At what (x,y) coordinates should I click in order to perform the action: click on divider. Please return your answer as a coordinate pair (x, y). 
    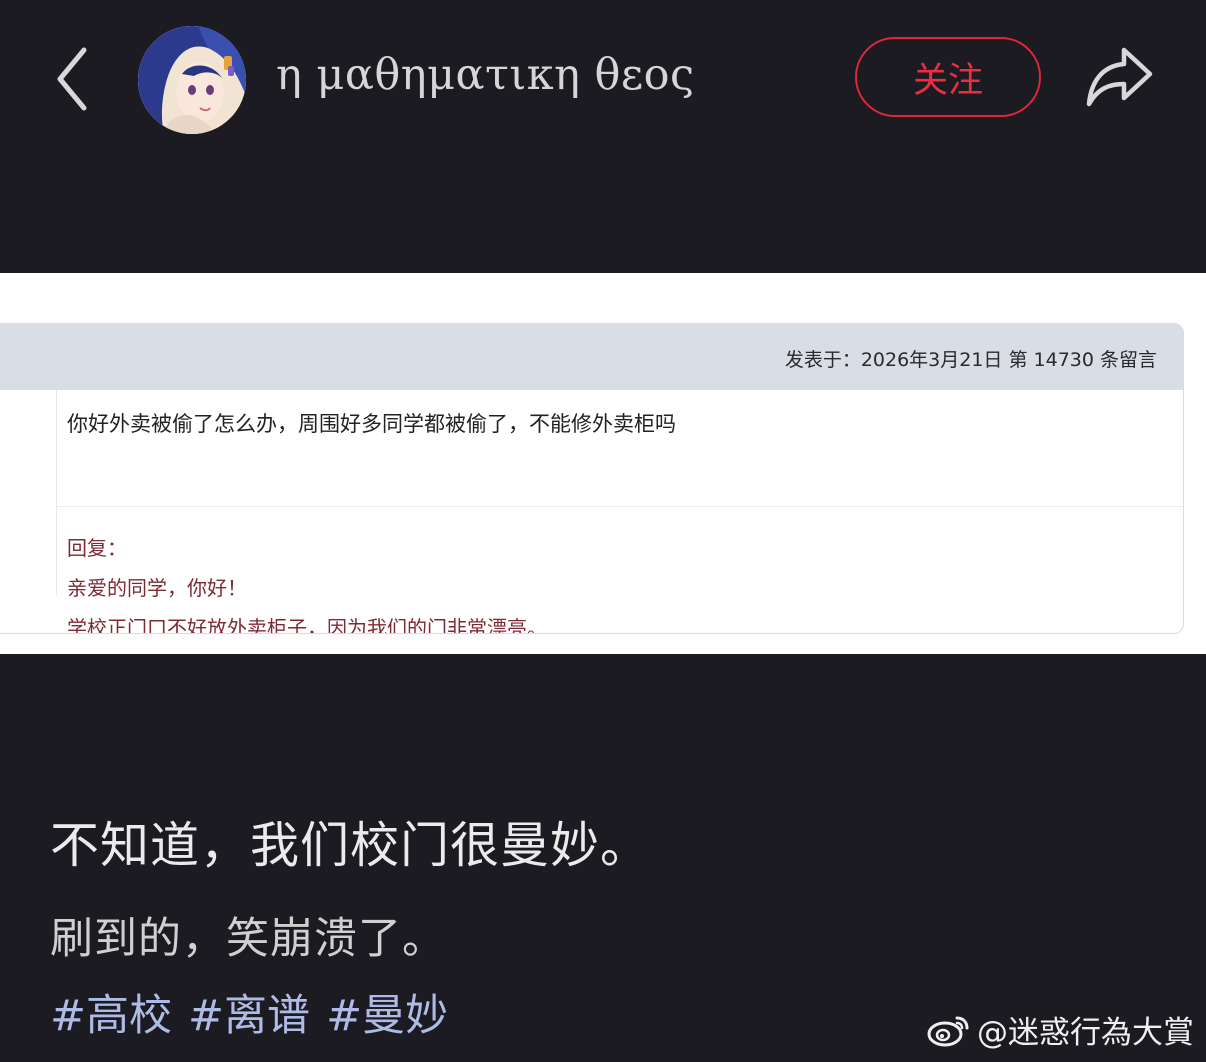
    Looking at the image, I should click on (620, 506).